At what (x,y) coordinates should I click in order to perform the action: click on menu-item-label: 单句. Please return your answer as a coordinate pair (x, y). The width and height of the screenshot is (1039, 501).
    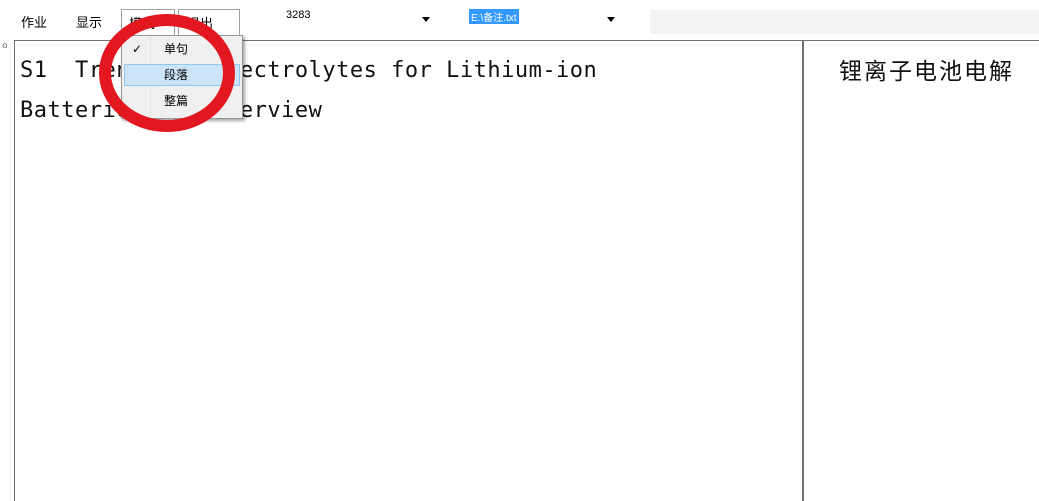
    Looking at the image, I should click on (176, 49).